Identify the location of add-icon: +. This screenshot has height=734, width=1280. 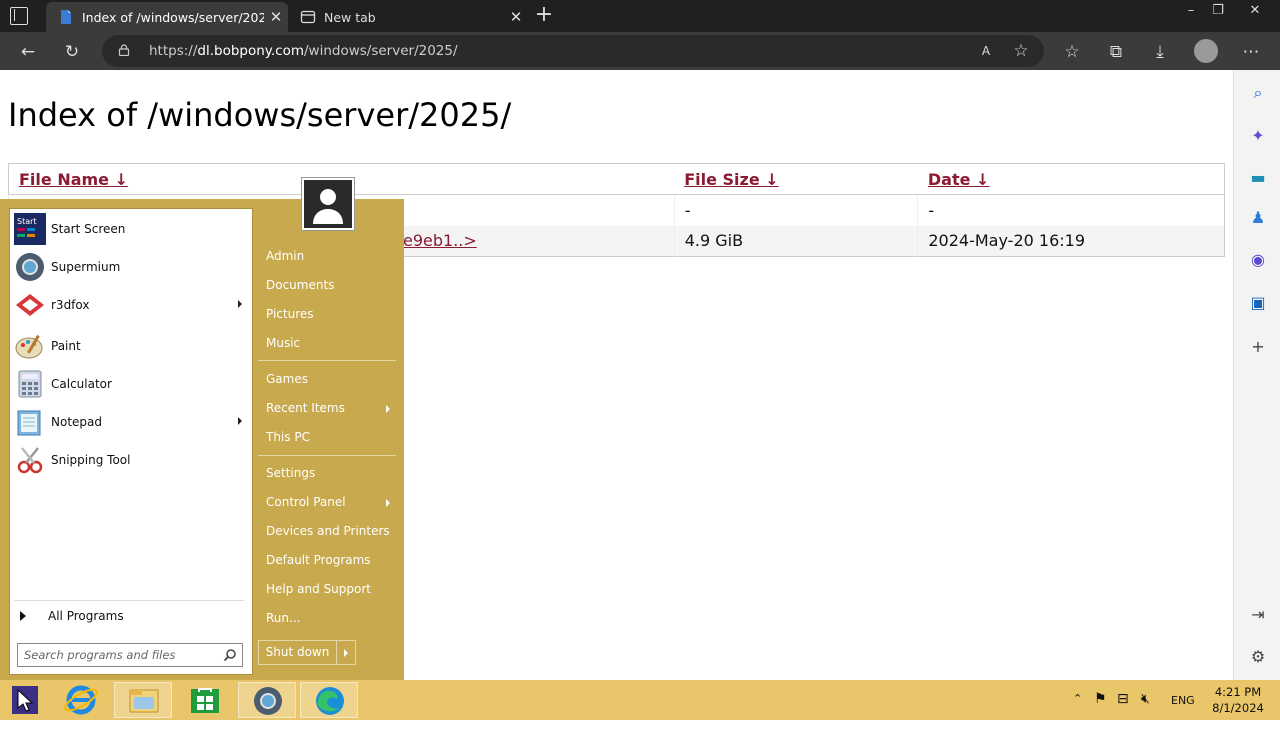
(1258, 347).